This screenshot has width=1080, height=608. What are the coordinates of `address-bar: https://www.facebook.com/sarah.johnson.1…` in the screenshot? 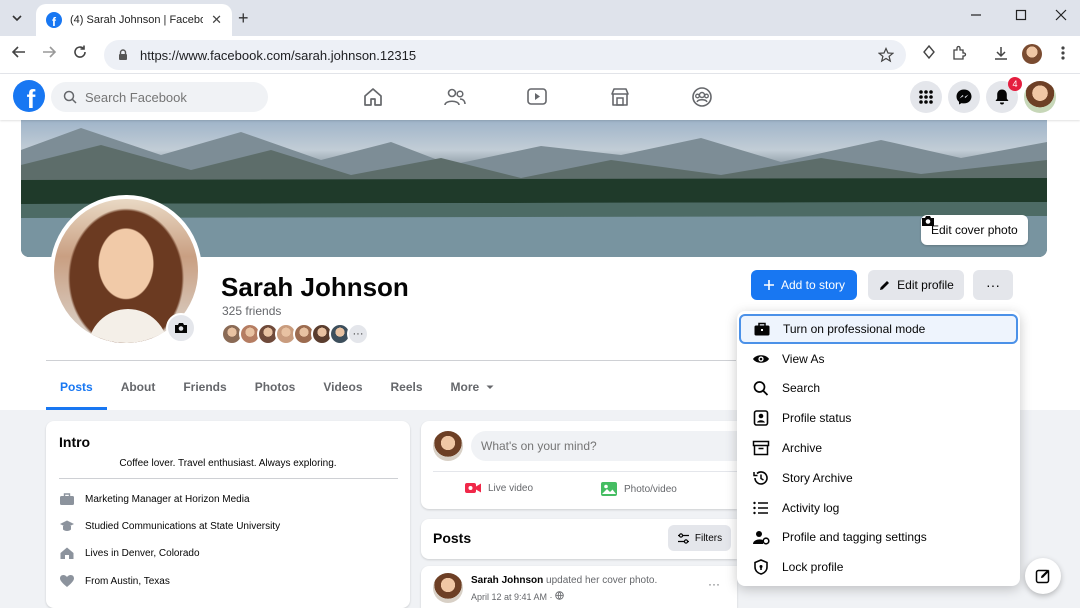 It's located at (505, 55).